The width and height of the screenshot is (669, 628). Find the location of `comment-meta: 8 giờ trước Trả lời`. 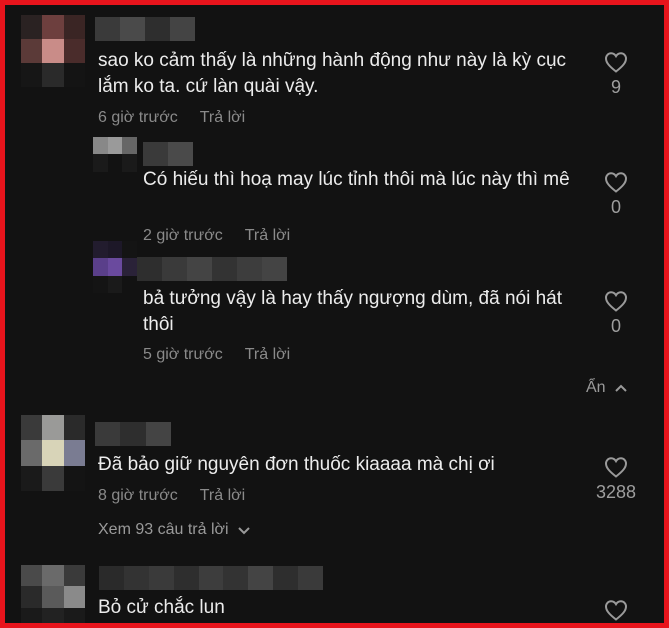

comment-meta: 8 giờ trước Trả lời is located at coordinates (171, 496).